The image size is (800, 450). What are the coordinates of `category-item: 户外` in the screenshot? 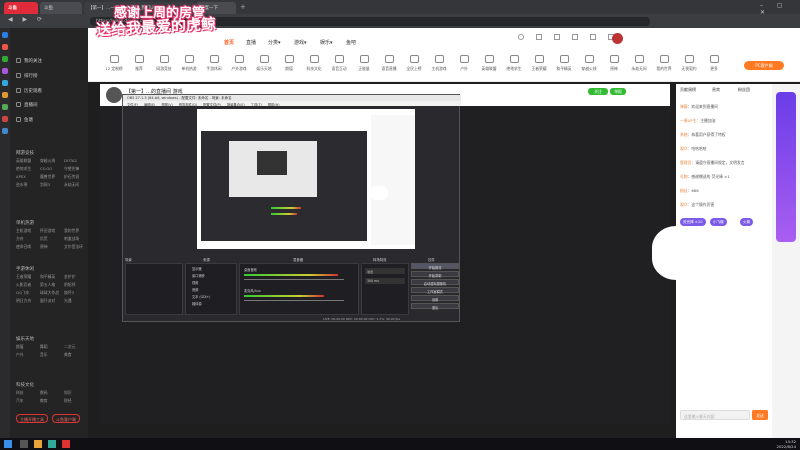 It's located at (464, 63).